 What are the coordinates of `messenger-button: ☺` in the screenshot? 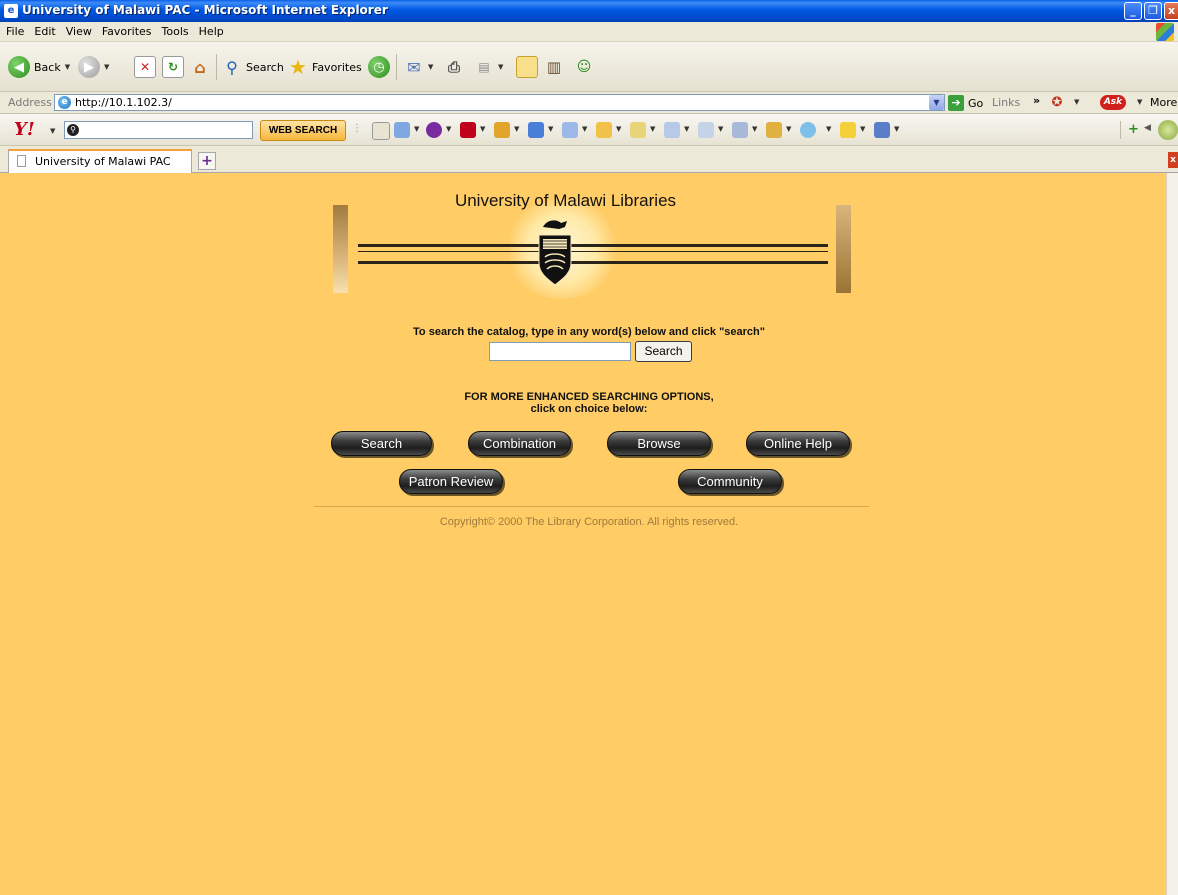 It's located at (584, 67).